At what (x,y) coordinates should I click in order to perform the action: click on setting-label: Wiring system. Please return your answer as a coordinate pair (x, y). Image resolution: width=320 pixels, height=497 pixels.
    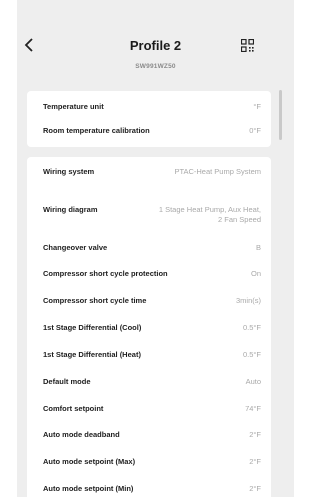
    Looking at the image, I should click on (69, 171).